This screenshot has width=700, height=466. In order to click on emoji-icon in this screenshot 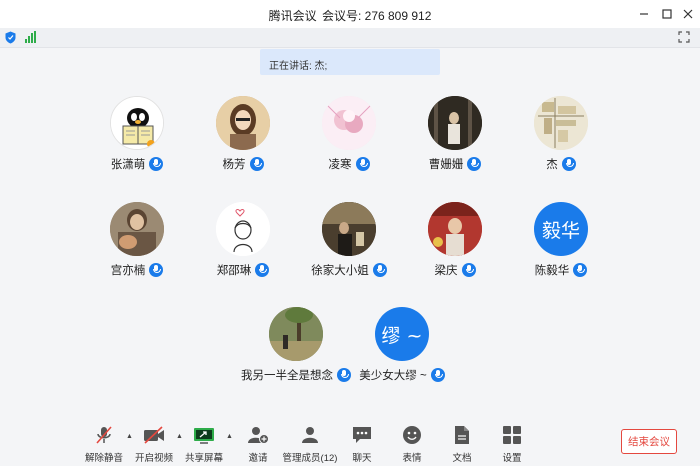, I will do `click(412, 435)`.